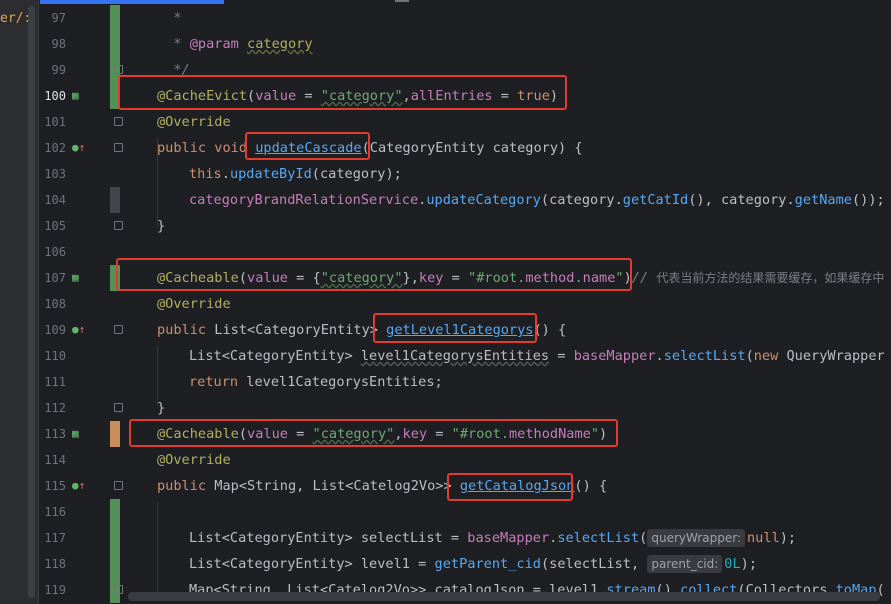  Describe the element at coordinates (504, 596) in the screenshot. I see `horizontal-scrollbar` at that location.